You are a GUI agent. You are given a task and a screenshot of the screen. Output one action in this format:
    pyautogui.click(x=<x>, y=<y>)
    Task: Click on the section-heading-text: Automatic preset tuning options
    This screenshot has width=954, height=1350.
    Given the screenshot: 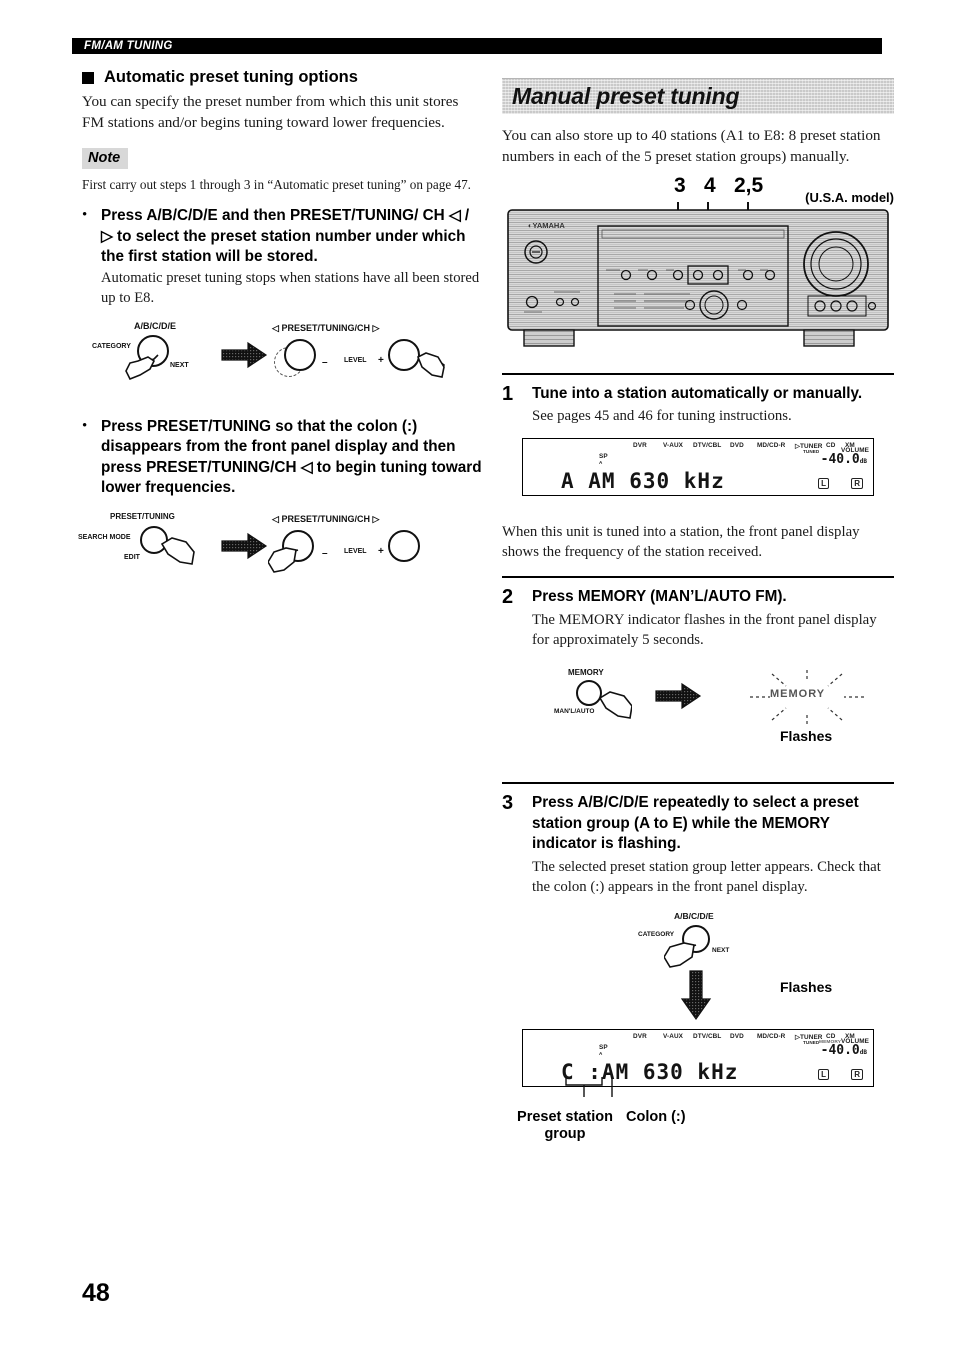 What is the action you would take?
    pyautogui.click(x=231, y=77)
    